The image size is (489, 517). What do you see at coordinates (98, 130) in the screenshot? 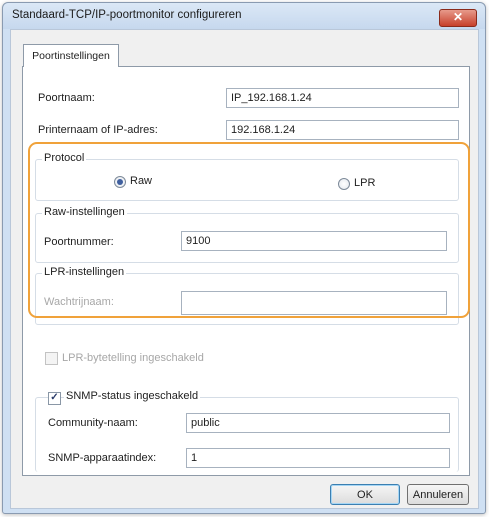
I see `printer-address-label: Printernaam of IP-adres:` at bounding box center [98, 130].